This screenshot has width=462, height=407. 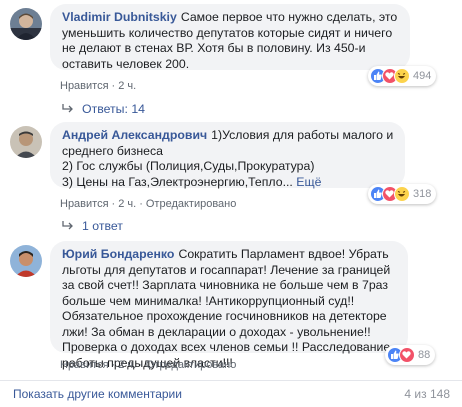 I want to click on reactions-summary: 318, so click(x=402, y=194).